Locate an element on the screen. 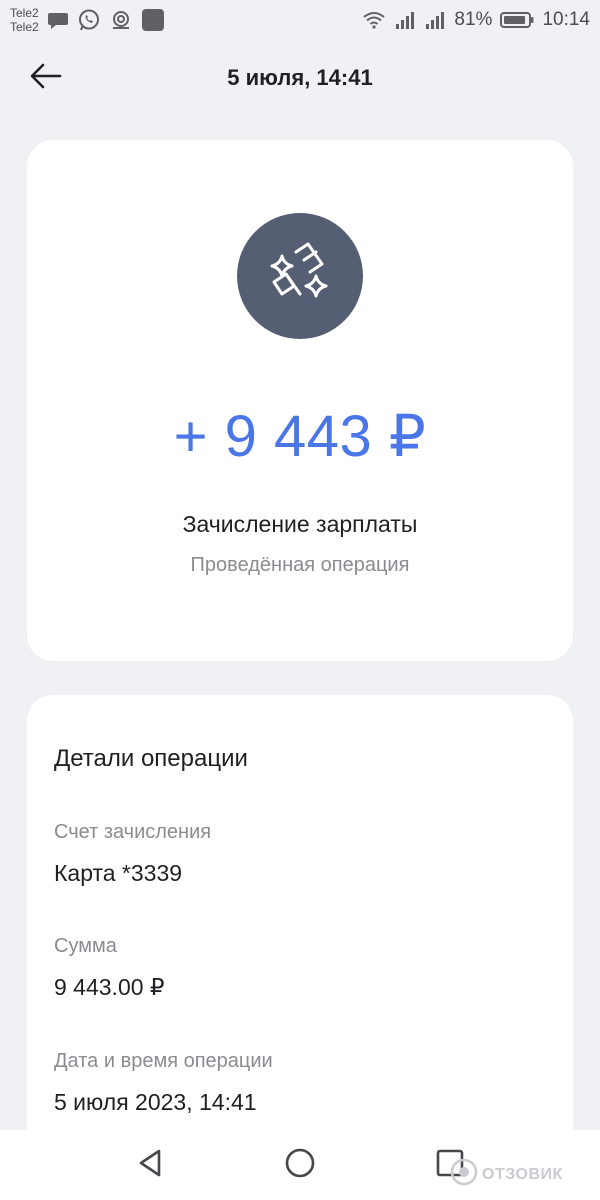 Image resolution: width=600 pixels, height=1200 pixels. status-right: 81% 10:14 is located at coordinates (476, 20).